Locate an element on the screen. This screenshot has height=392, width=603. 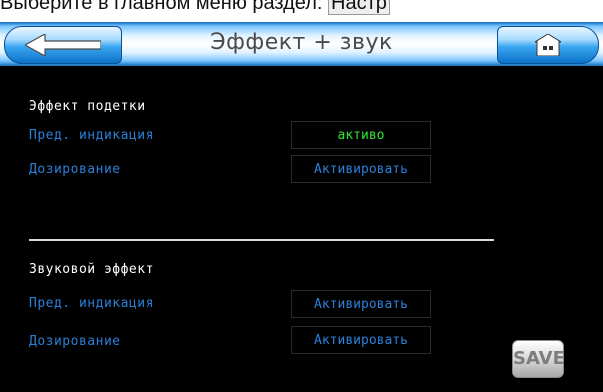
header-bar: Эффект + звук is located at coordinates (301, 45).